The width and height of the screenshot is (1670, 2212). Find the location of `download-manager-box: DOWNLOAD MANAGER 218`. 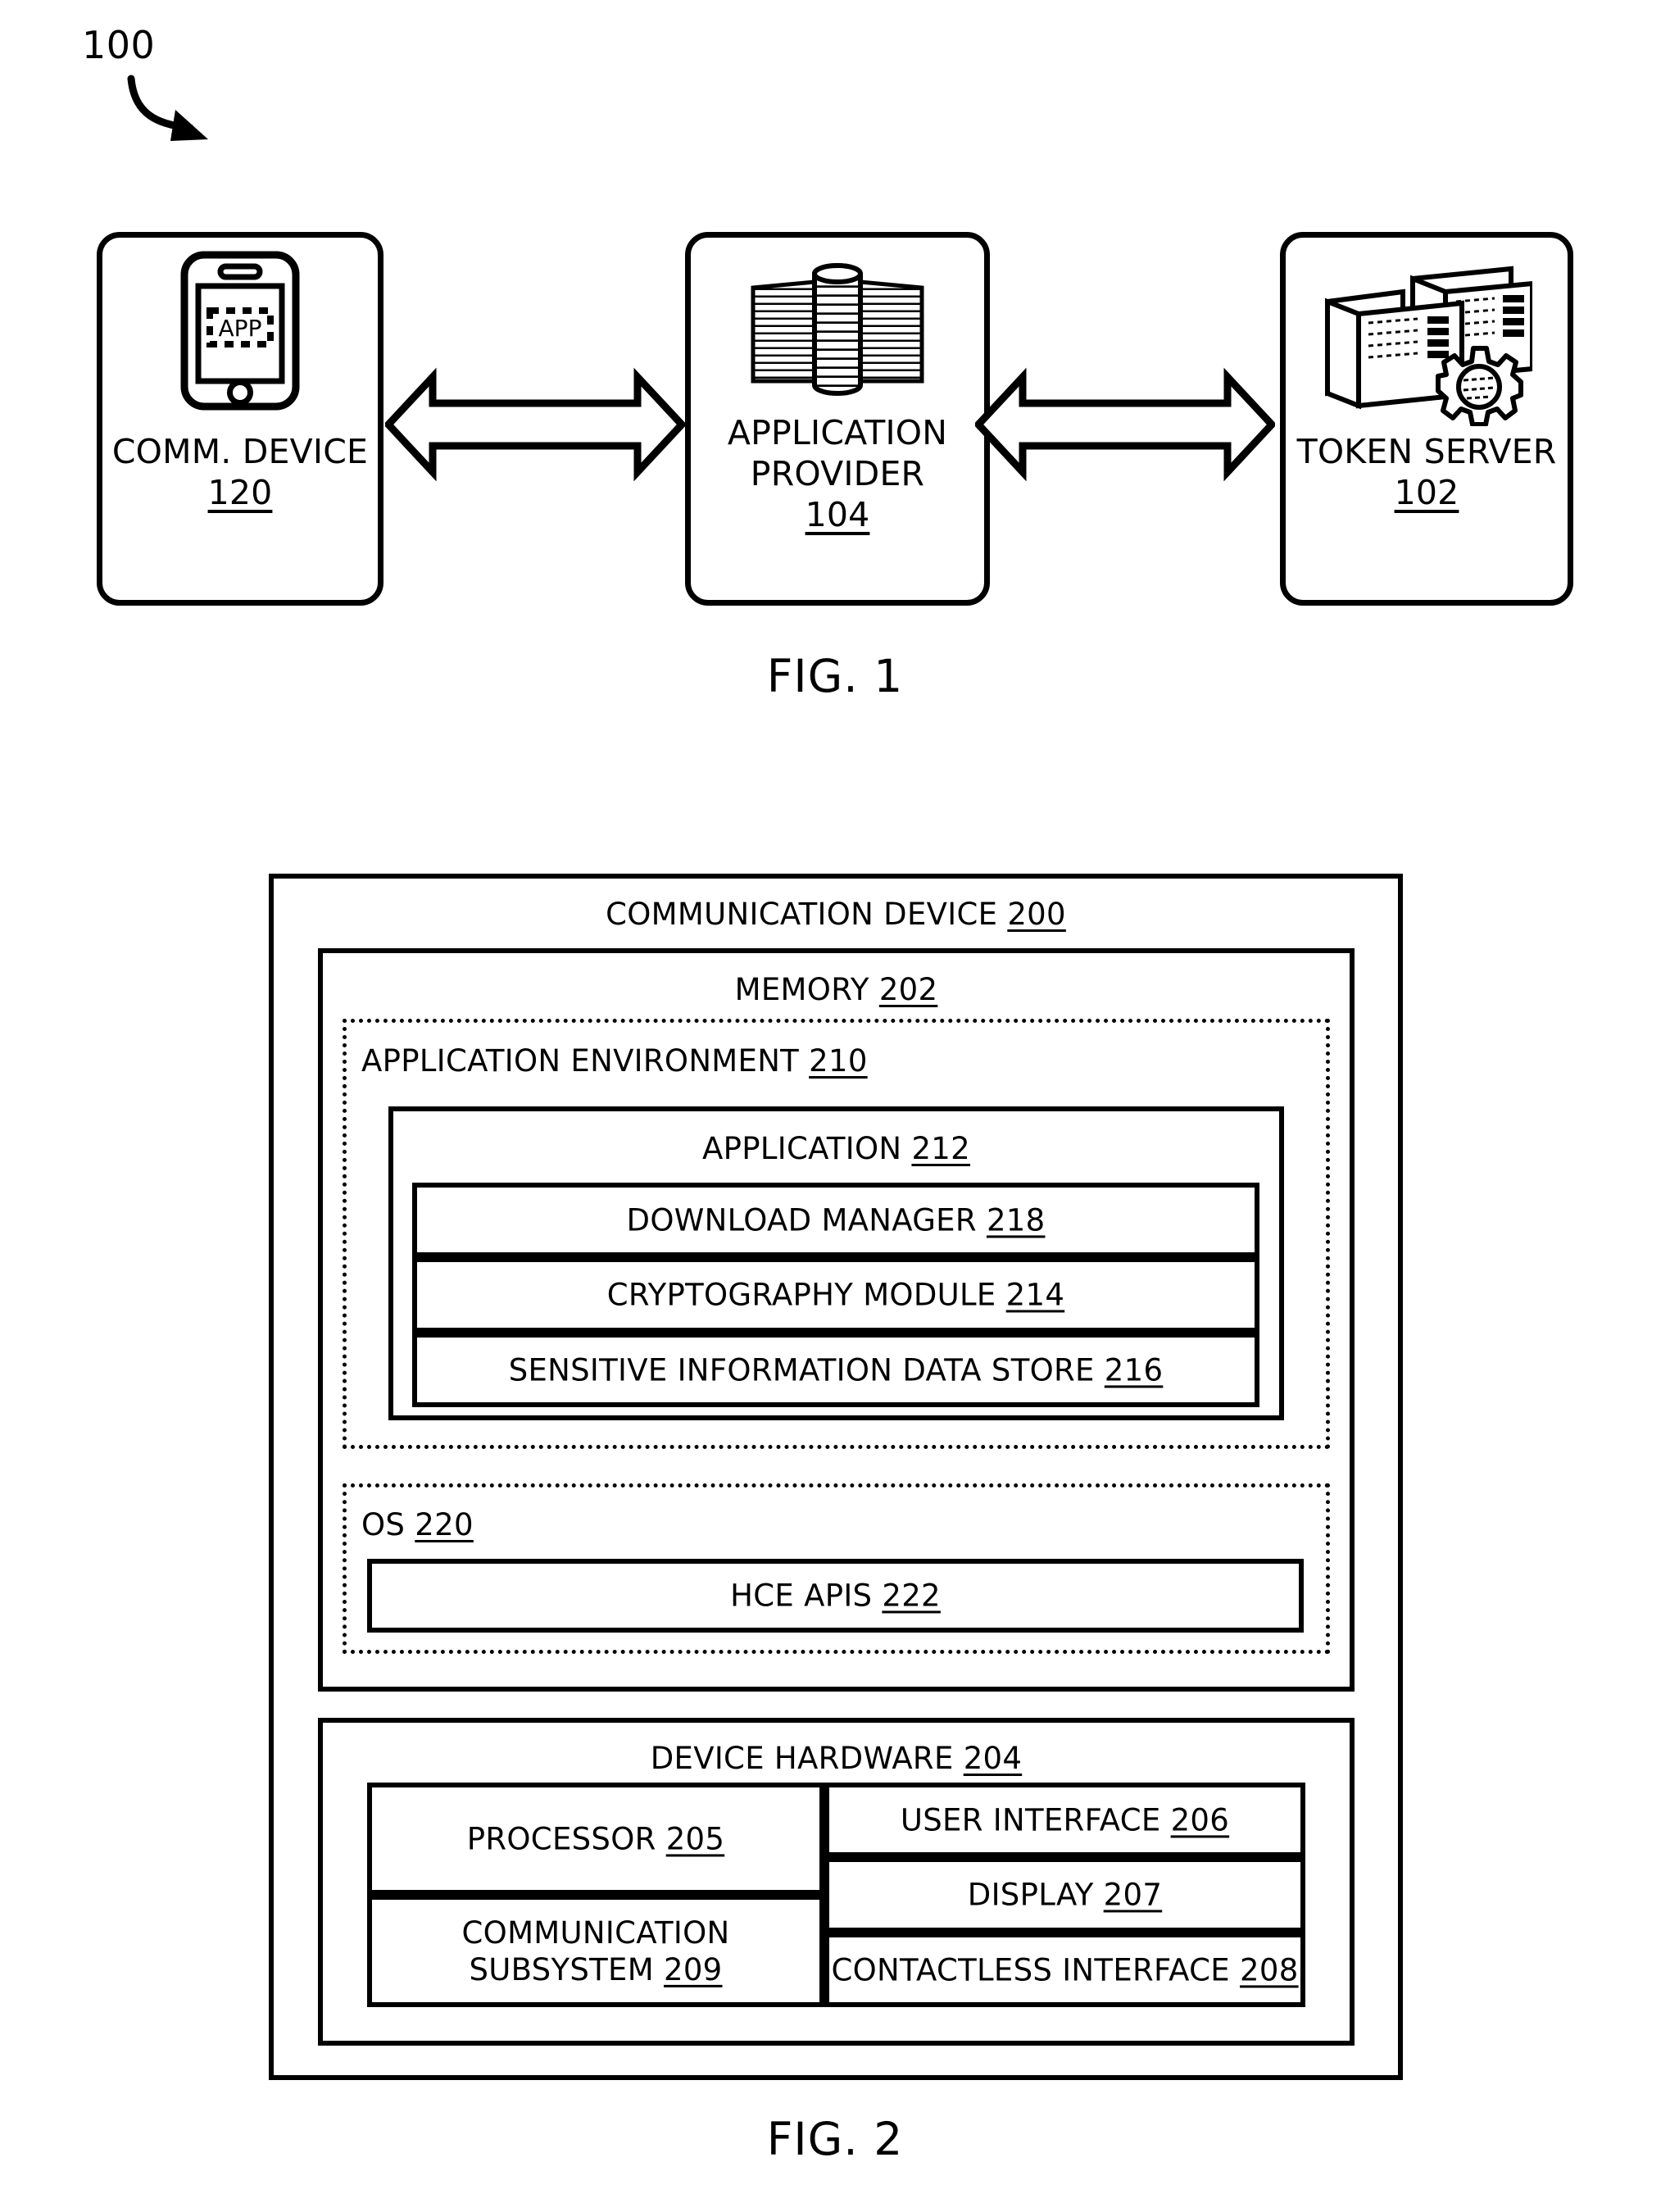

download-manager-box: DOWNLOAD MANAGER 218 is located at coordinates (835, 1220).